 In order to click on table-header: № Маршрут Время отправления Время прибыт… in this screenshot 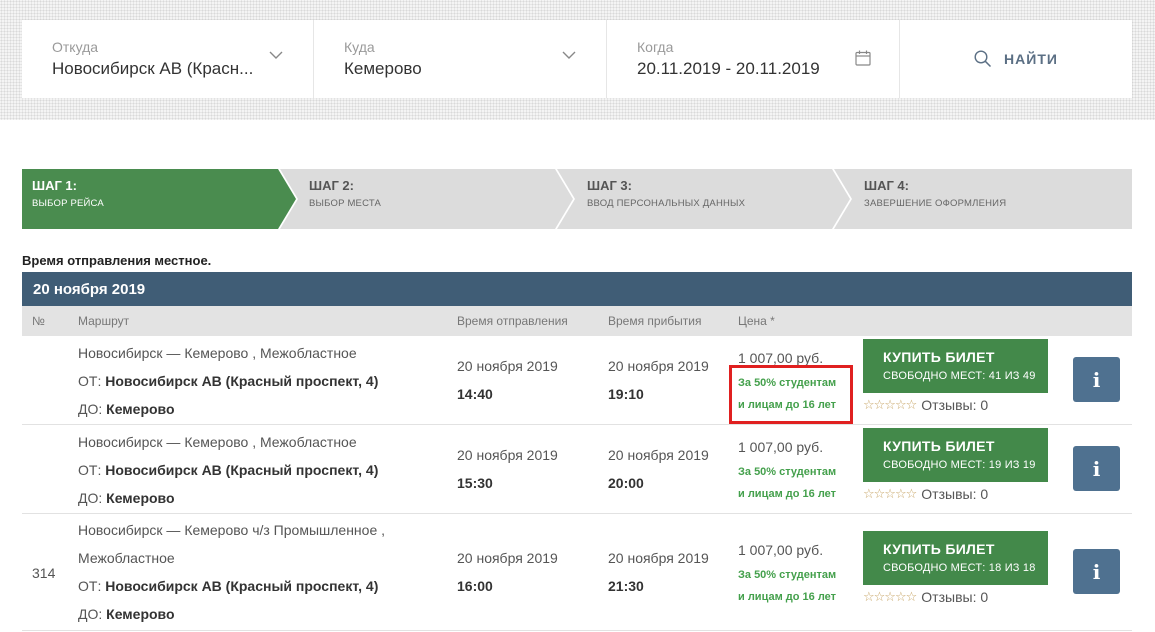, I will do `click(577, 321)`.